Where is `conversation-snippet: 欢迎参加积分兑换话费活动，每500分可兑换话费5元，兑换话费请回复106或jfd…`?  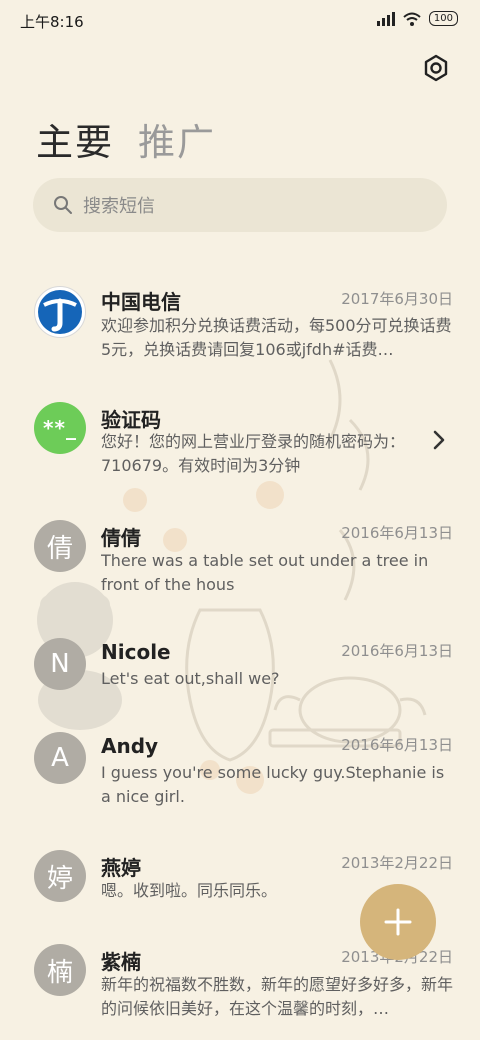 conversation-snippet: 欢迎参加积分兑换话费活动，每500分可兑换话费5元，兑换话费请回复106或jfd… is located at coordinates (276, 337).